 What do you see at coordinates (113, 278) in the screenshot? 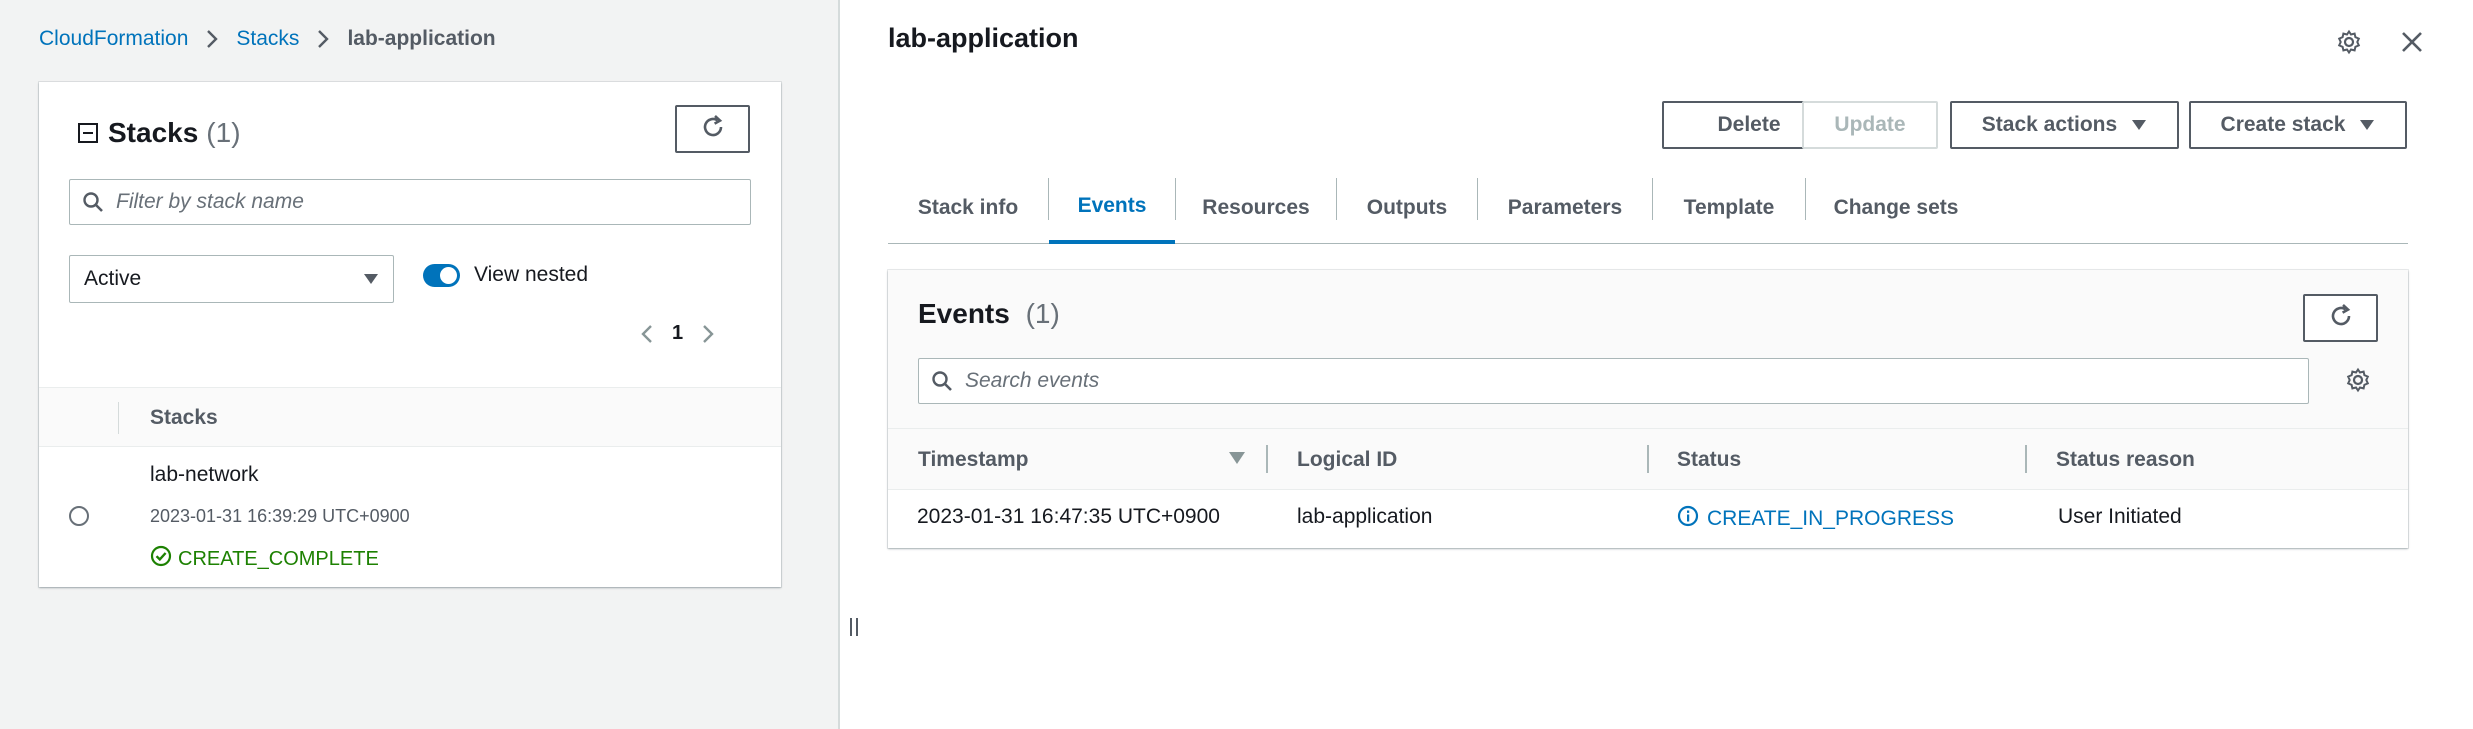
I see `status-filter-value: Active` at bounding box center [113, 278].